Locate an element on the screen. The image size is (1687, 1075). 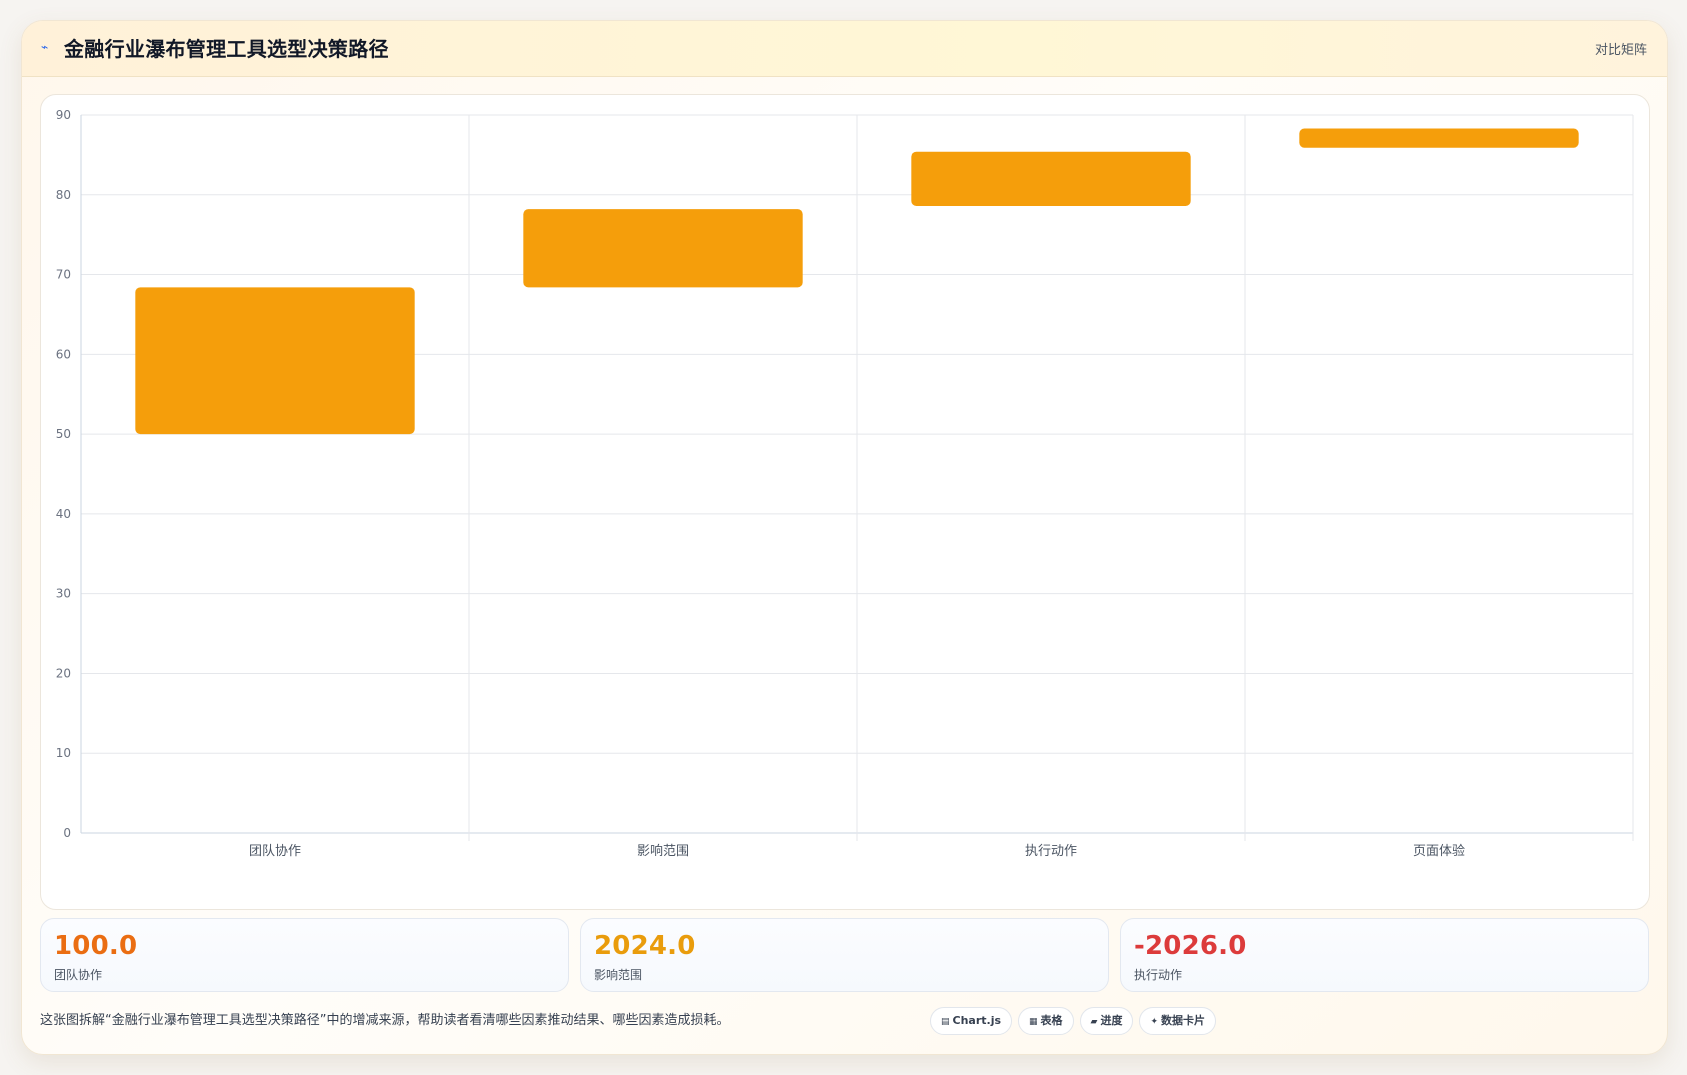
progress-icon: ▰ is located at coordinates (1094, 1022).